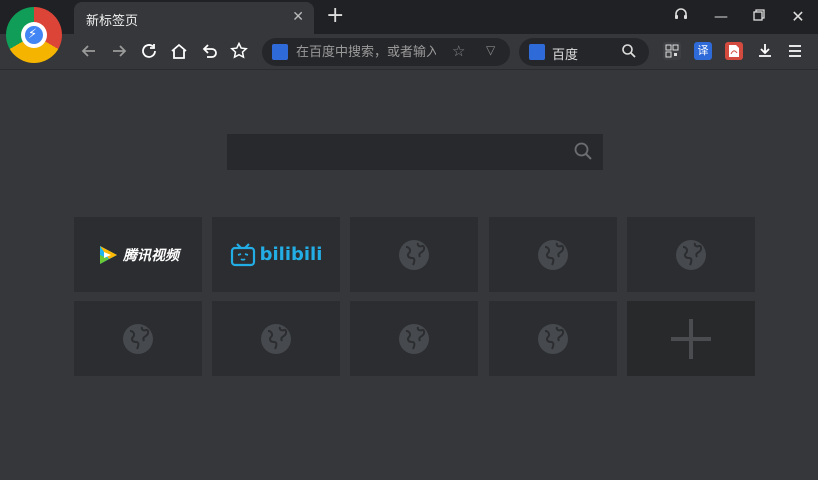 The height and width of the screenshot is (480, 818). What do you see at coordinates (194, 18) in the screenshot?
I see `tab-new-tab: 新标签页 ✕` at bounding box center [194, 18].